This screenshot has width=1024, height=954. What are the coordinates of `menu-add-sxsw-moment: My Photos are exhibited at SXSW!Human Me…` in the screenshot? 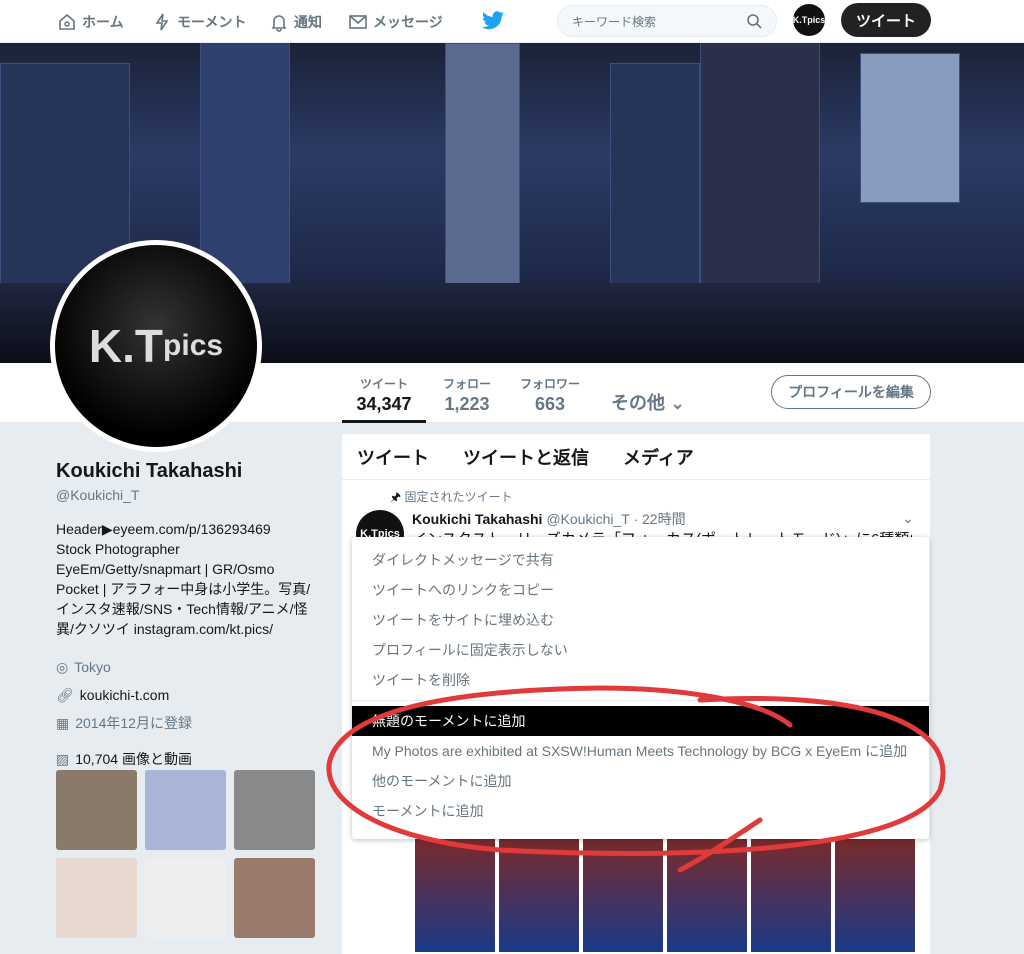 It's located at (640, 751).